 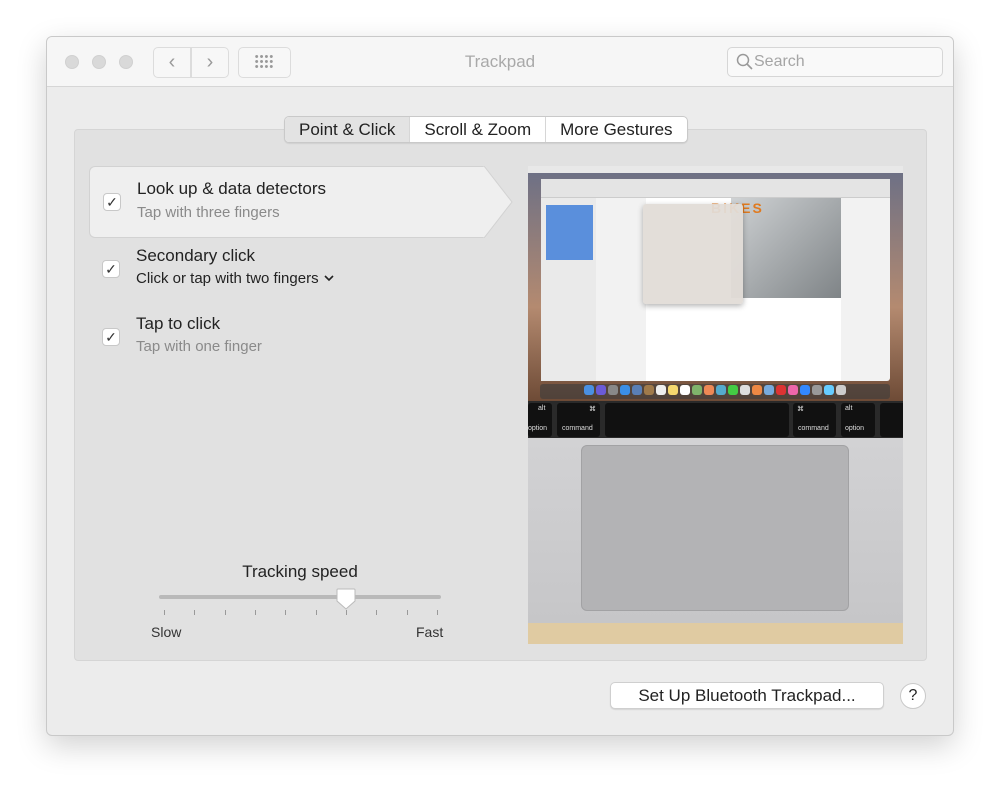 I want to click on cmd-symbol-right: ⌘, so click(x=800, y=409).